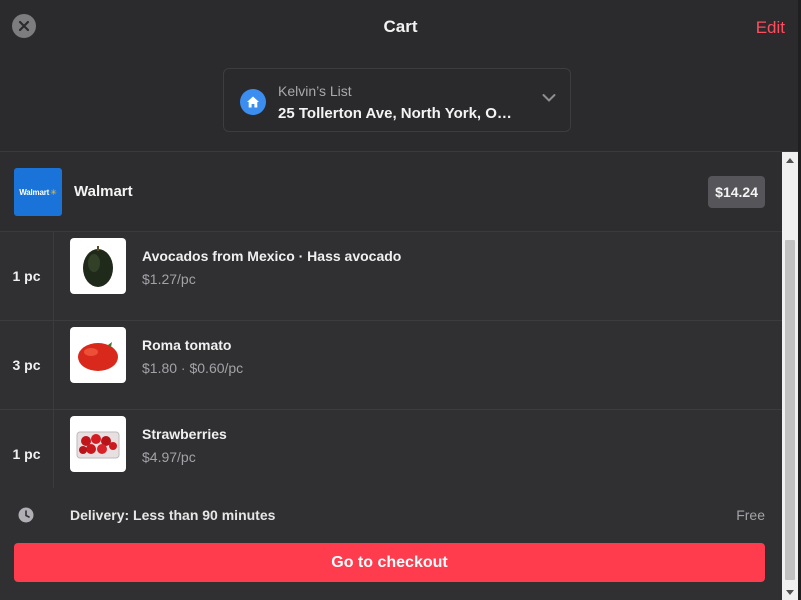 Image resolution: width=801 pixels, height=600 pixels. I want to click on item-name: Roma tomato, so click(187, 345).